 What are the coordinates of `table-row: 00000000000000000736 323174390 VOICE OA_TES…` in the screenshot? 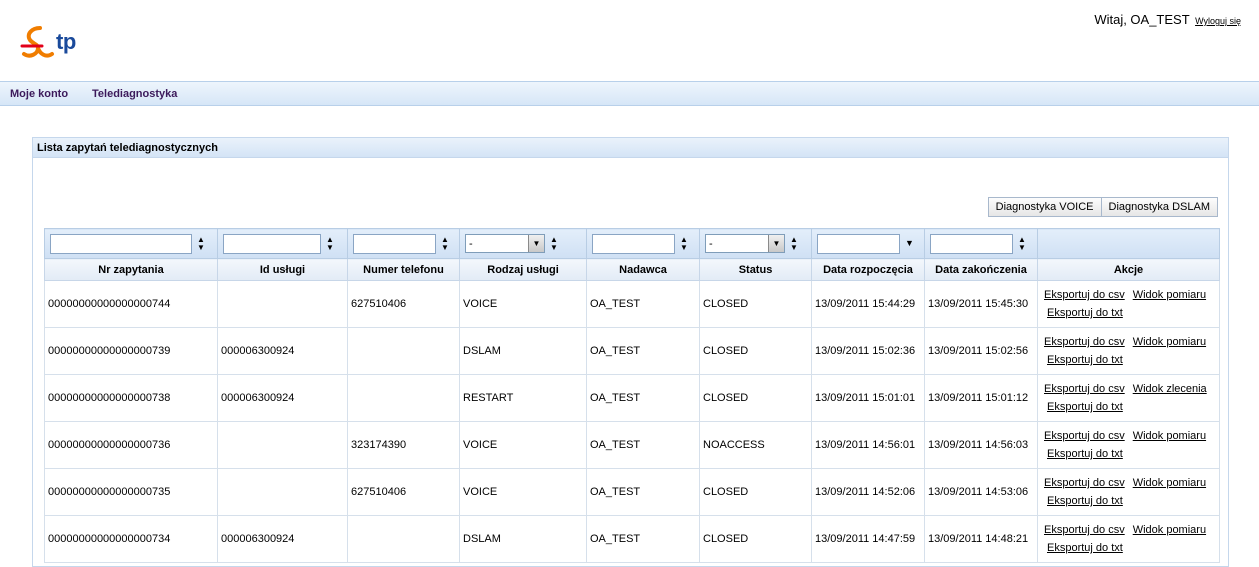 It's located at (632, 445).